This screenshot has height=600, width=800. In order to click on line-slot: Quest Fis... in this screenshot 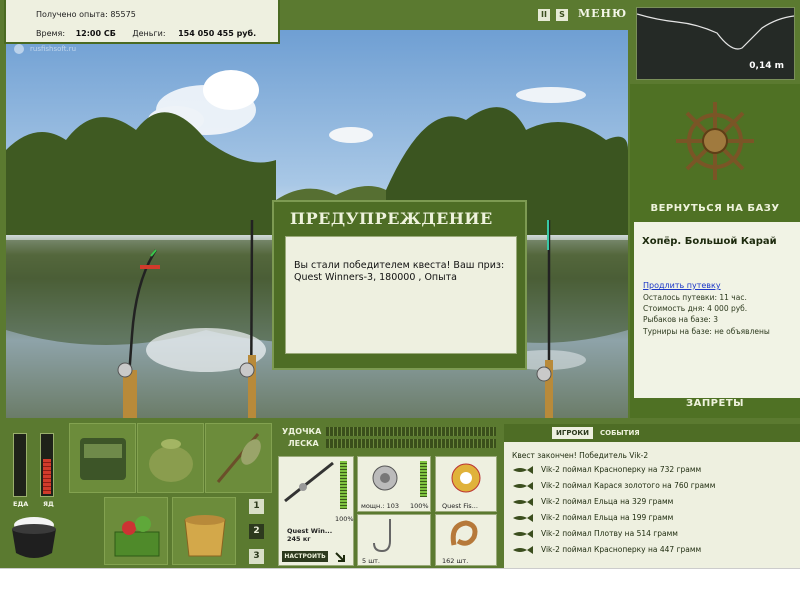, I will do `click(466, 484)`.